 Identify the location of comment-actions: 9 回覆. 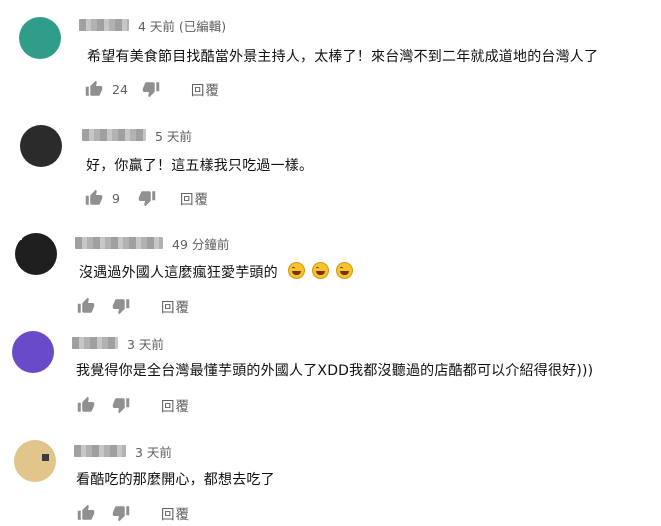
(147, 198).